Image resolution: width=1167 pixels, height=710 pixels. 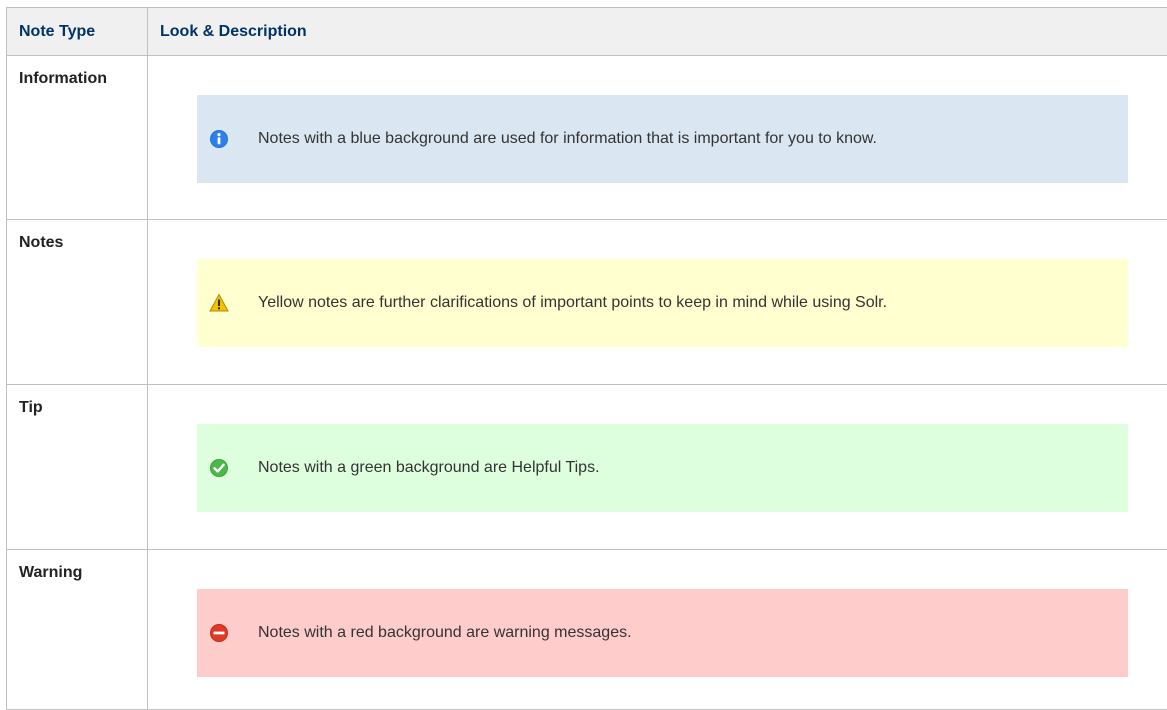 What do you see at coordinates (219, 139) in the screenshot?
I see `info-icon` at bounding box center [219, 139].